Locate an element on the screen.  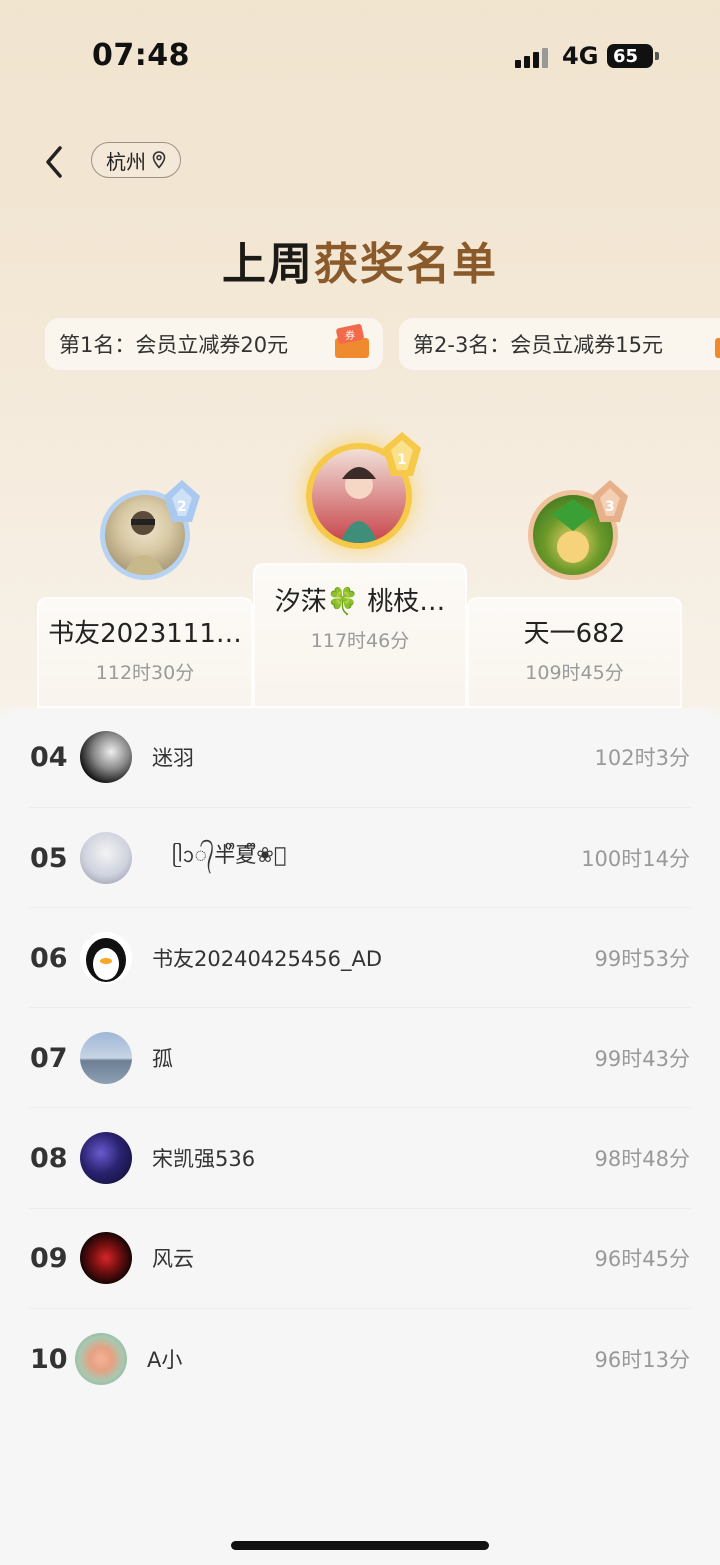
podium-name: 天一682 is located at coordinates (574, 634).